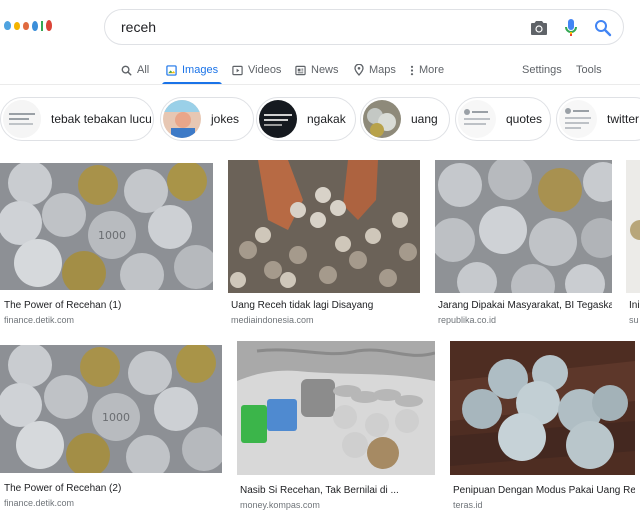 Image resolution: width=640 pixels, height=512 pixels. I want to click on chip-label: twitter, so click(623, 119).